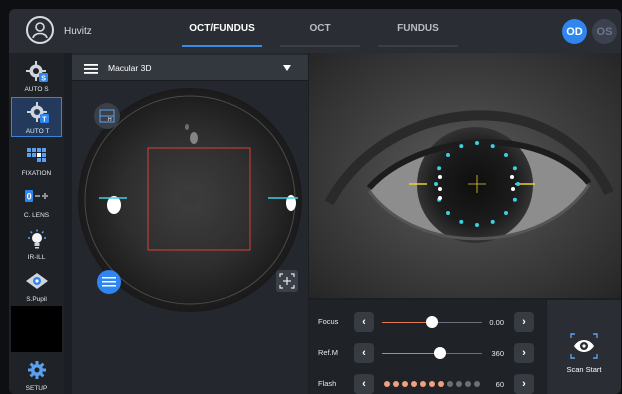 This screenshot has width=622, height=394. I want to click on ir-illumination-icon, so click(37, 239).